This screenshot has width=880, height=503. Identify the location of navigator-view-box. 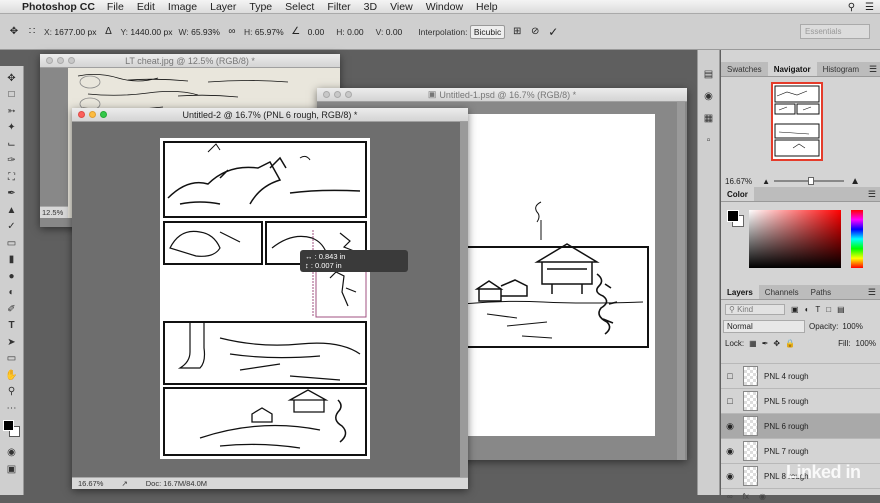
(797, 121).